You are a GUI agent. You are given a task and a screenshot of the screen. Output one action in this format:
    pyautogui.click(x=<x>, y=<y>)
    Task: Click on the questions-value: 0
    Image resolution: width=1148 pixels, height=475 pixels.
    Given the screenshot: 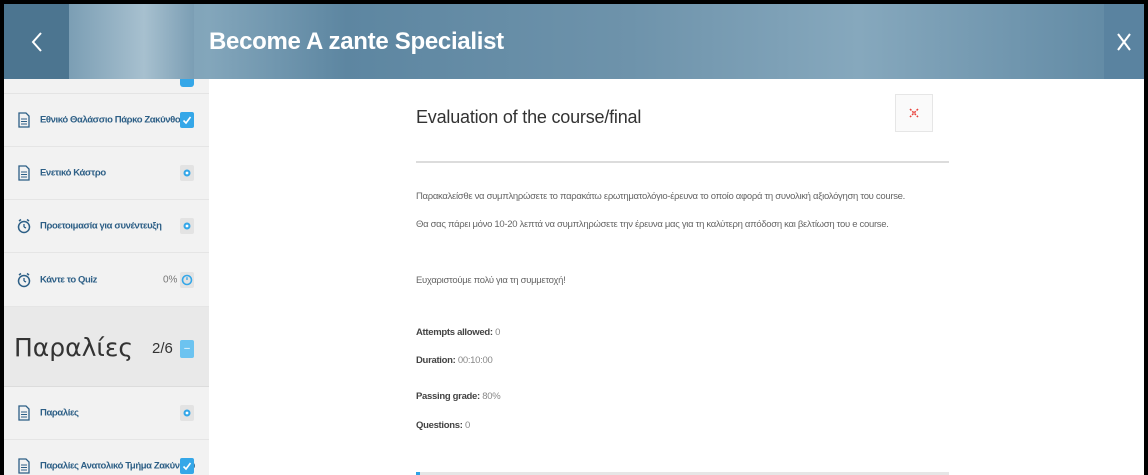 What is the action you would take?
    pyautogui.click(x=467, y=425)
    